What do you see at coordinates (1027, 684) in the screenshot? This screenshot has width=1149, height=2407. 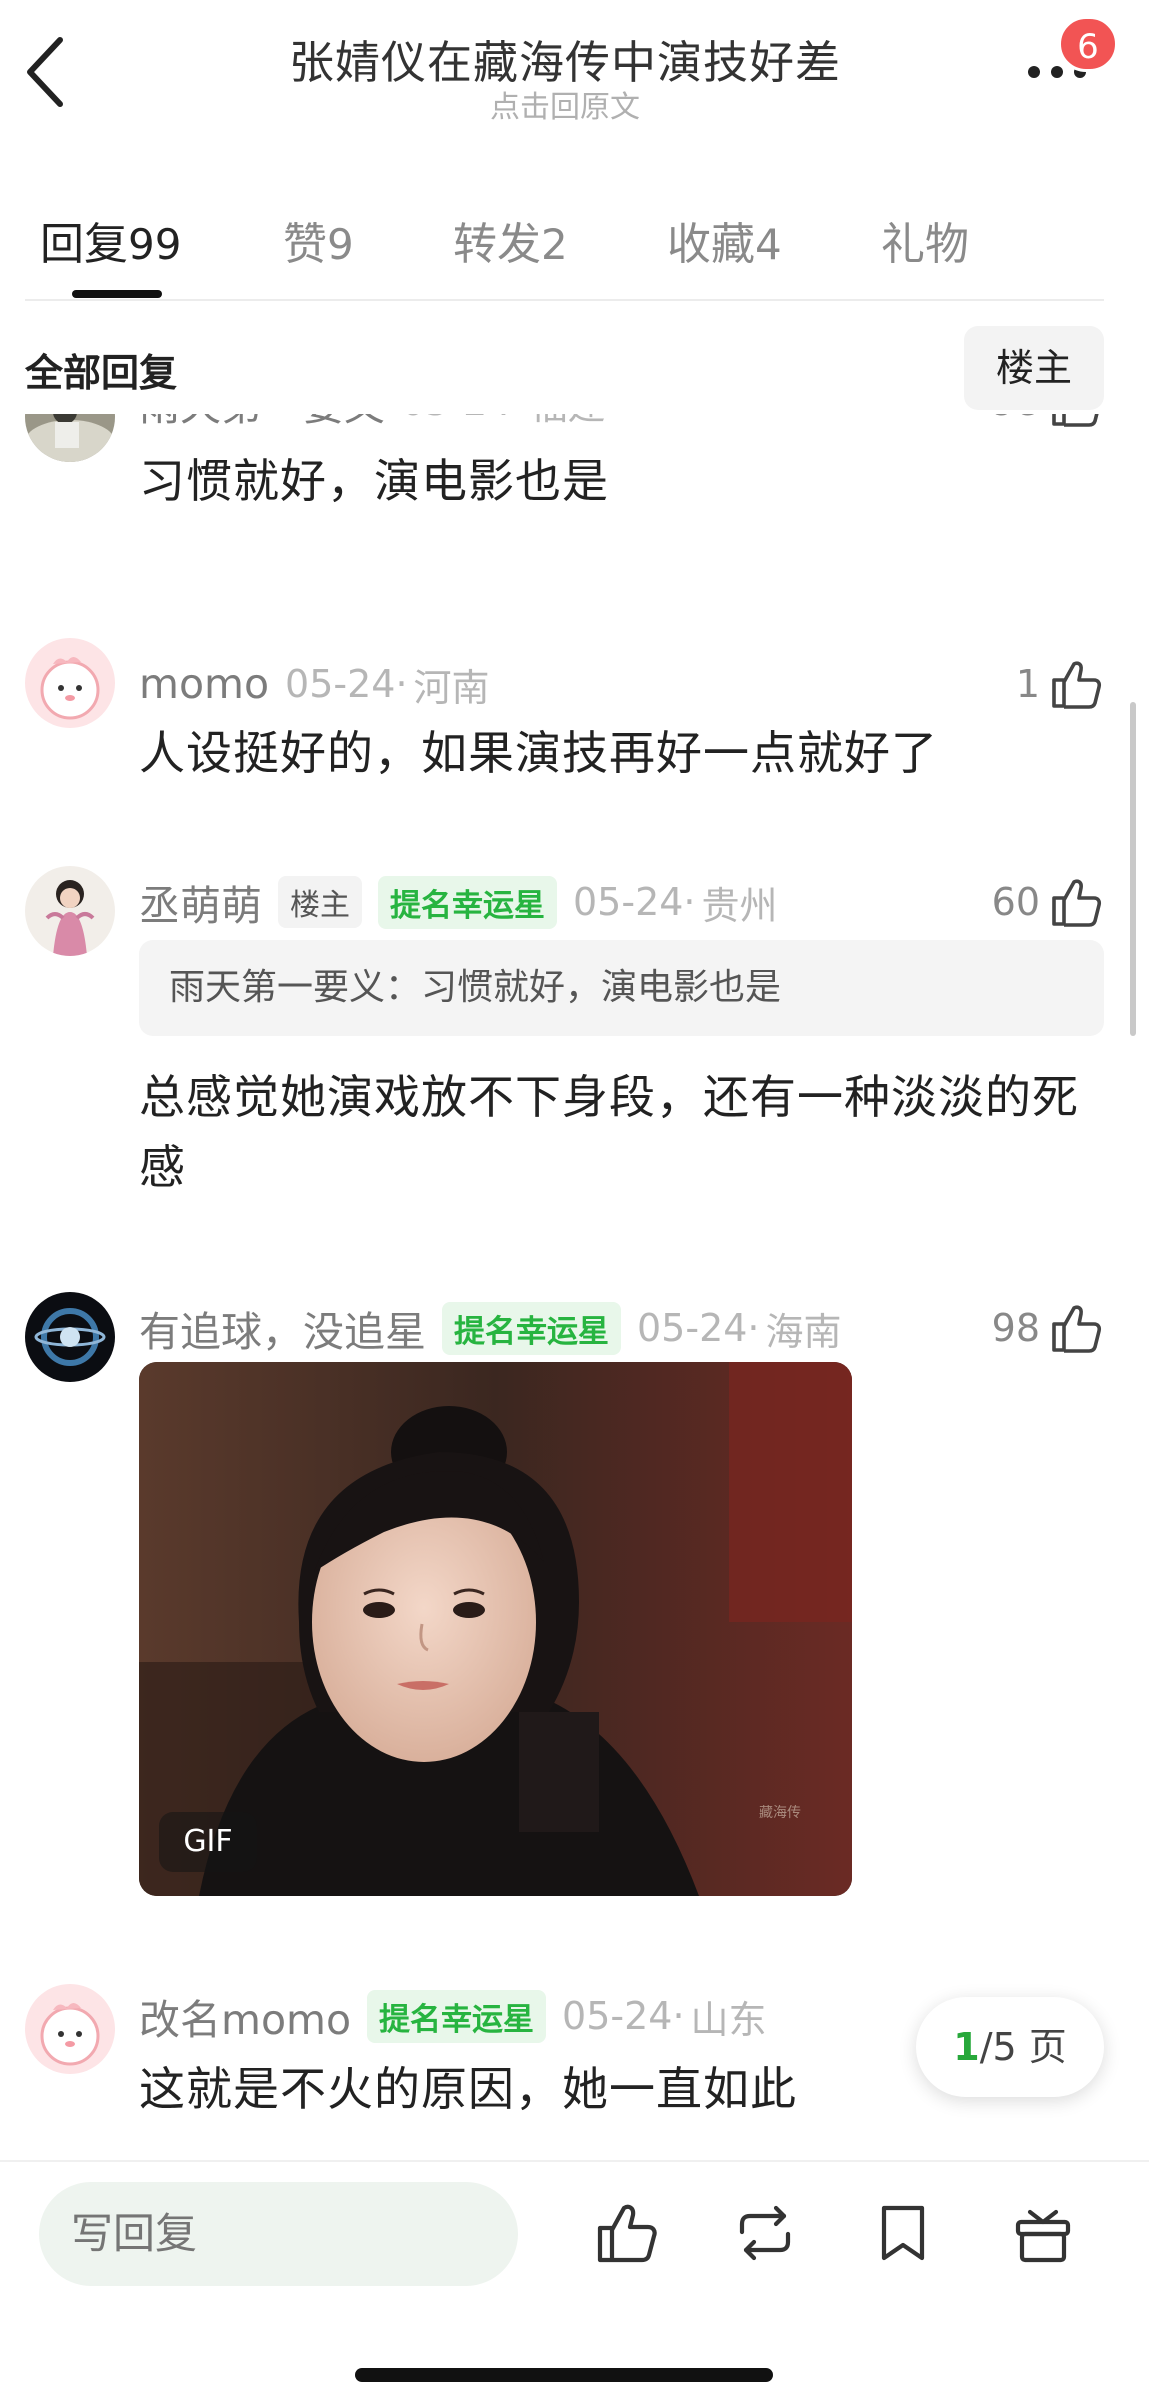 I see `like-count: 1` at bounding box center [1027, 684].